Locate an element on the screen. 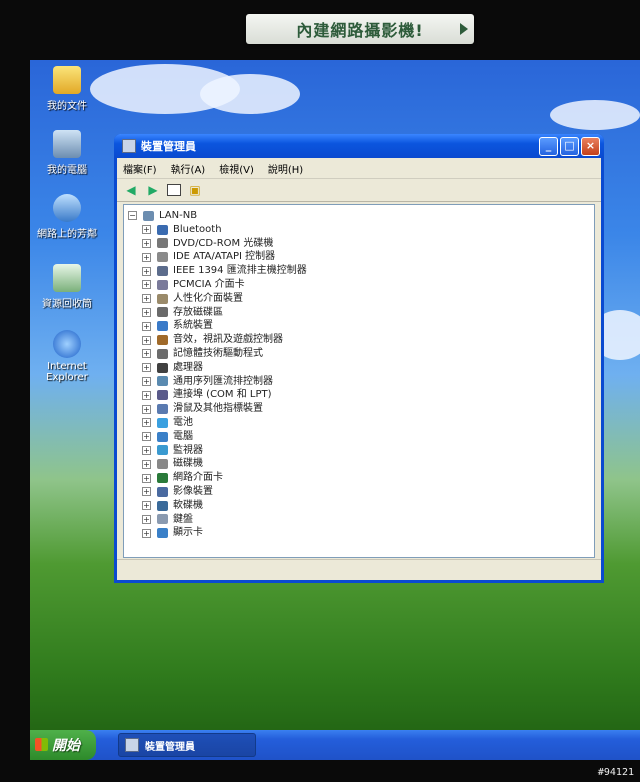 The height and width of the screenshot is (782, 640). tree-node: + 系統裝置 is located at coordinates (361, 326).